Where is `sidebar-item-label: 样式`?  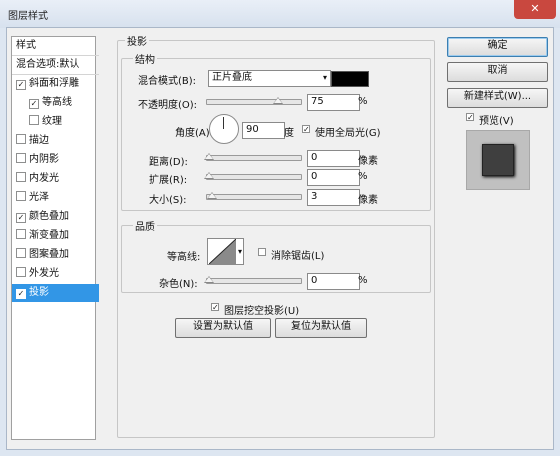
sidebar-item-label: 样式 is located at coordinates (26, 45).